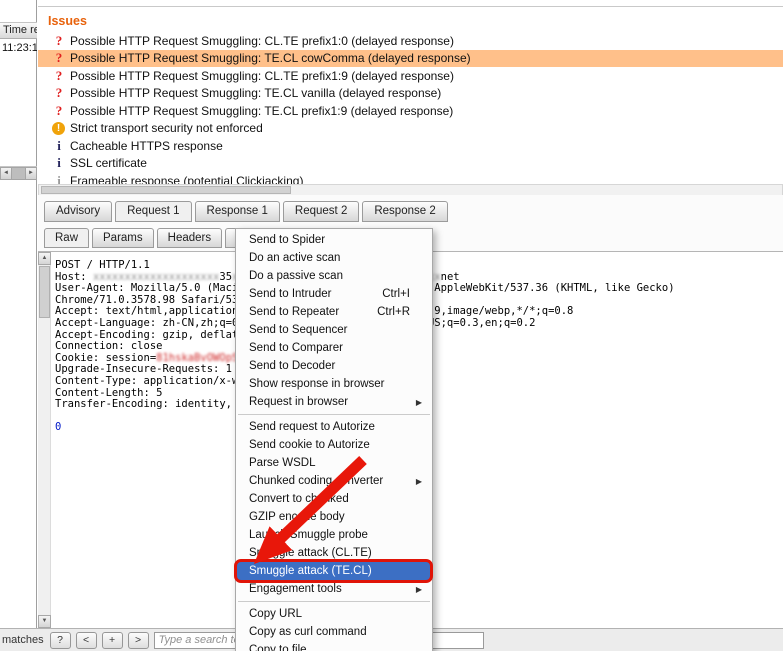  What do you see at coordinates (299, 499) in the screenshot?
I see `menu-item-label: Convert to chunked` at bounding box center [299, 499].